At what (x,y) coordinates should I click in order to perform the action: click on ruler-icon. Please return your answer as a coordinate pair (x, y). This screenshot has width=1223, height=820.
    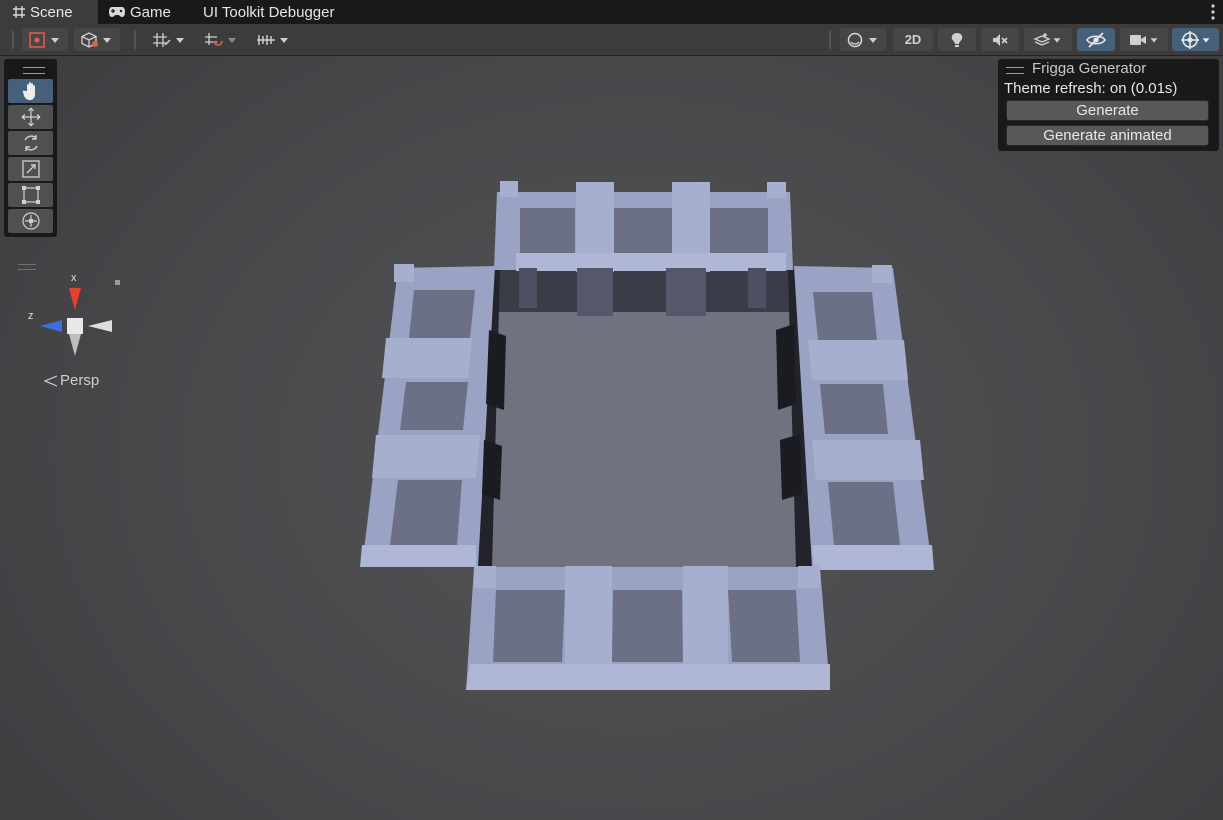
    Looking at the image, I should click on (266, 39).